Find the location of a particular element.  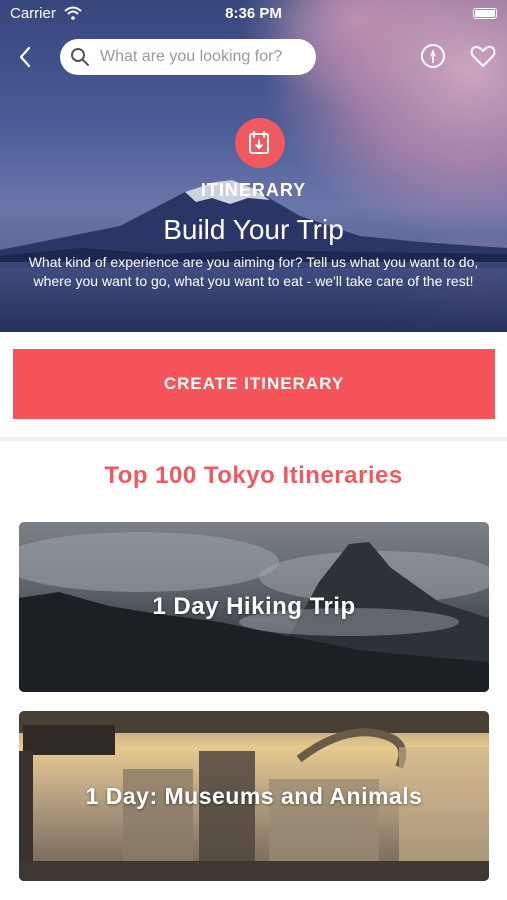

back-icon is located at coordinates (25, 57).